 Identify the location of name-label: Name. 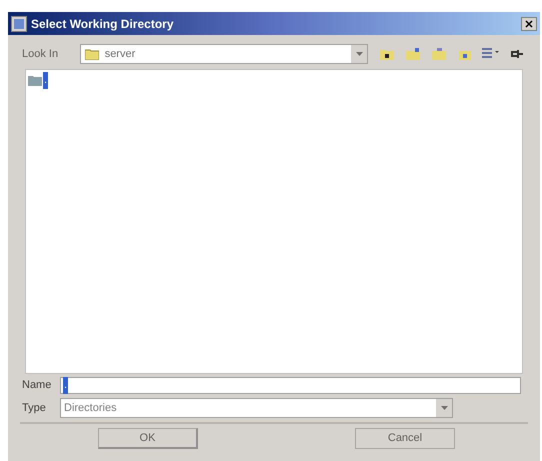
(37, 386).